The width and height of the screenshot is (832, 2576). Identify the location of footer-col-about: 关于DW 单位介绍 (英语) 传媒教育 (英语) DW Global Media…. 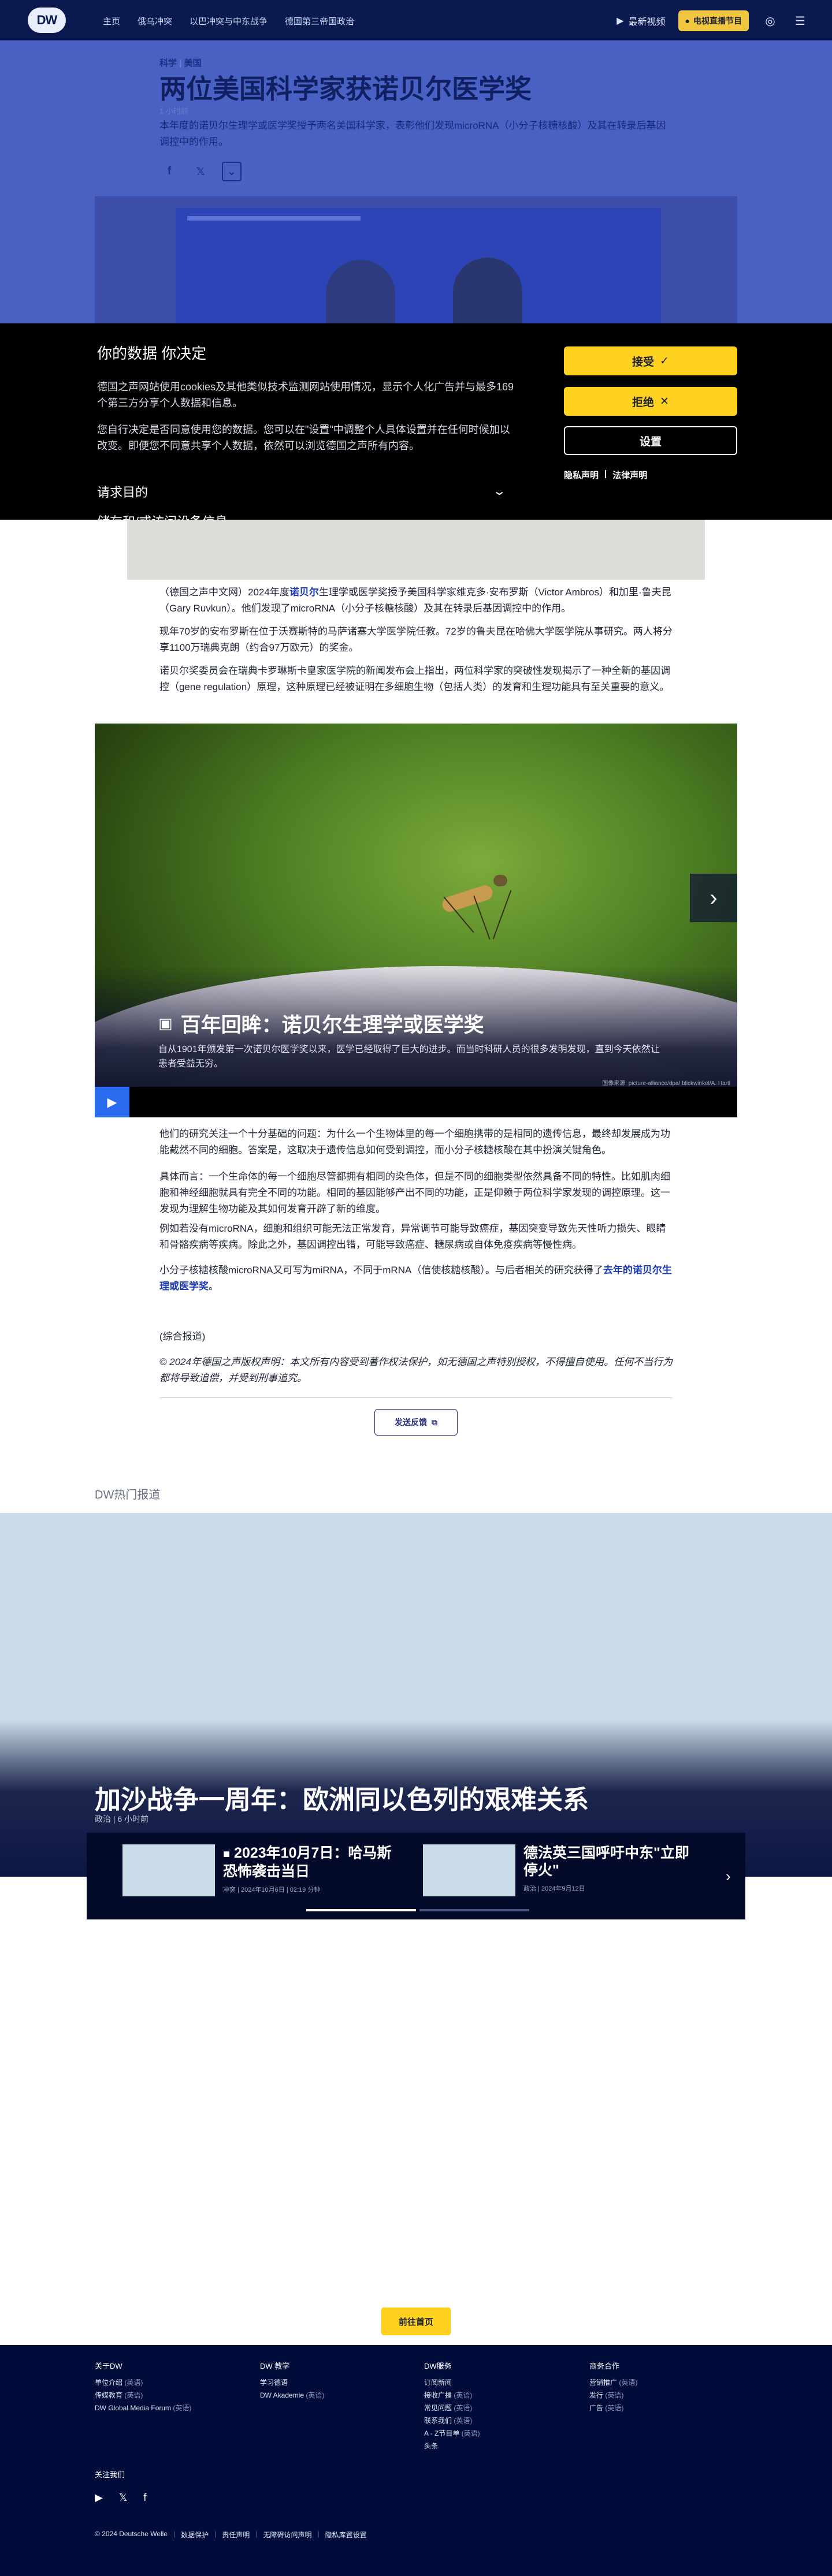
(143, 2387).